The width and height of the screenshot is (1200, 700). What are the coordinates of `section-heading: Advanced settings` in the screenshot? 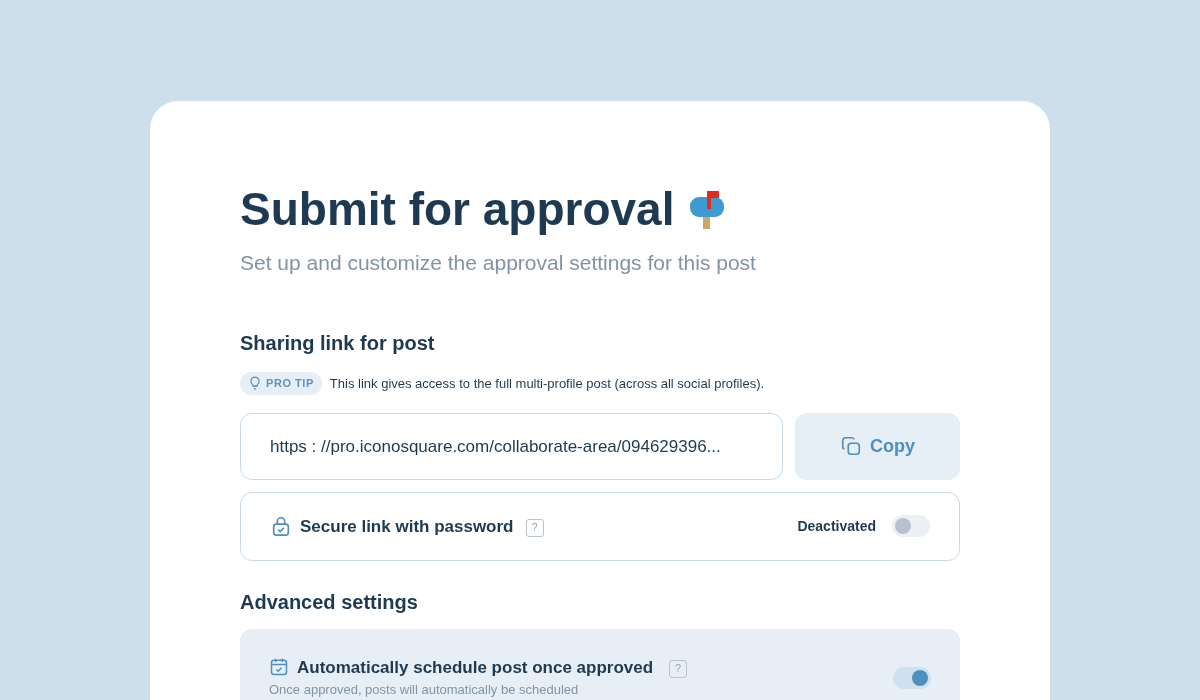 It's located at (329, 602).